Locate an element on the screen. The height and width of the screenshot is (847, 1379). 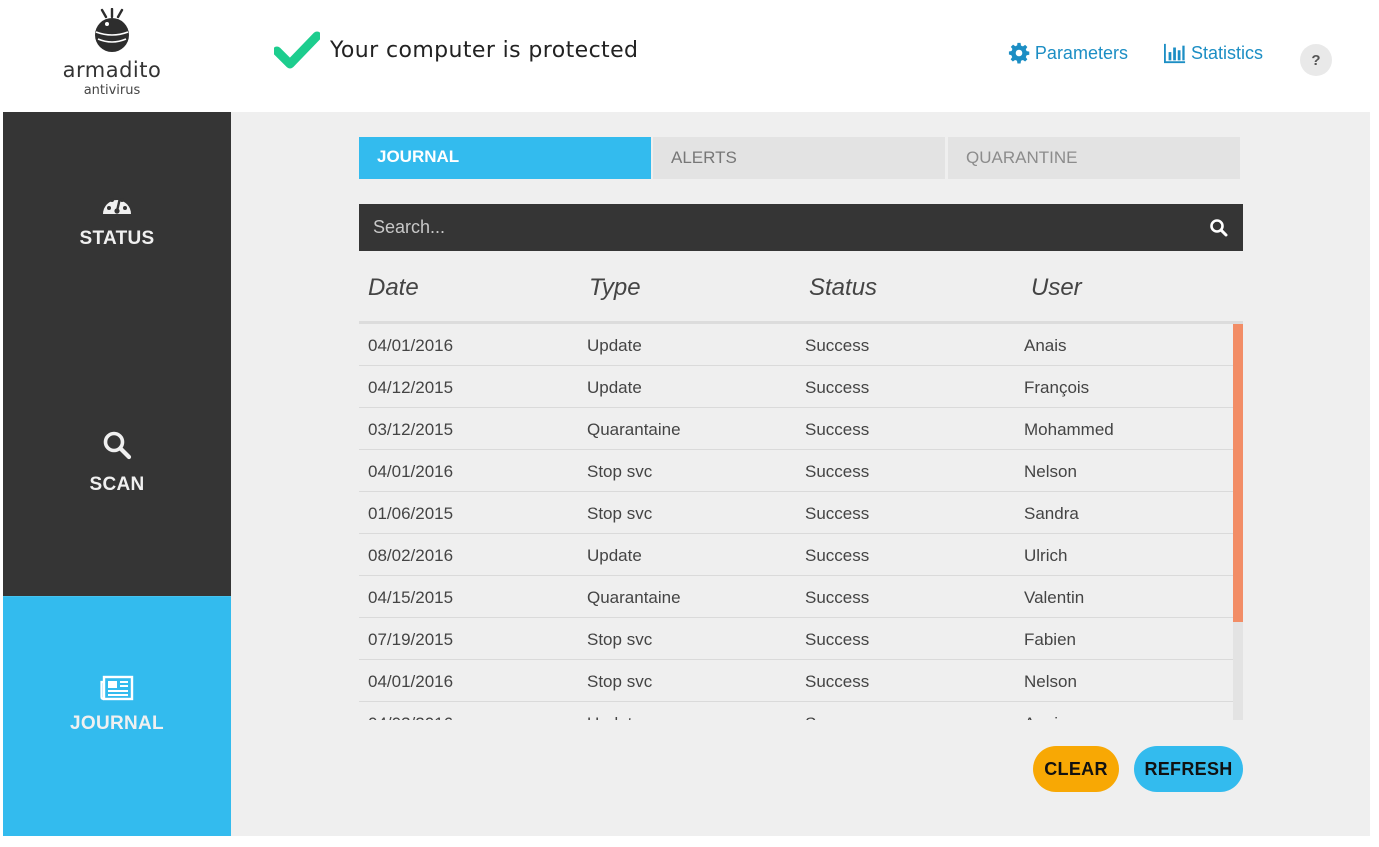
table-row: 07/19/2015 Stop svc Success Fabien is located at coordinates (796, 639).